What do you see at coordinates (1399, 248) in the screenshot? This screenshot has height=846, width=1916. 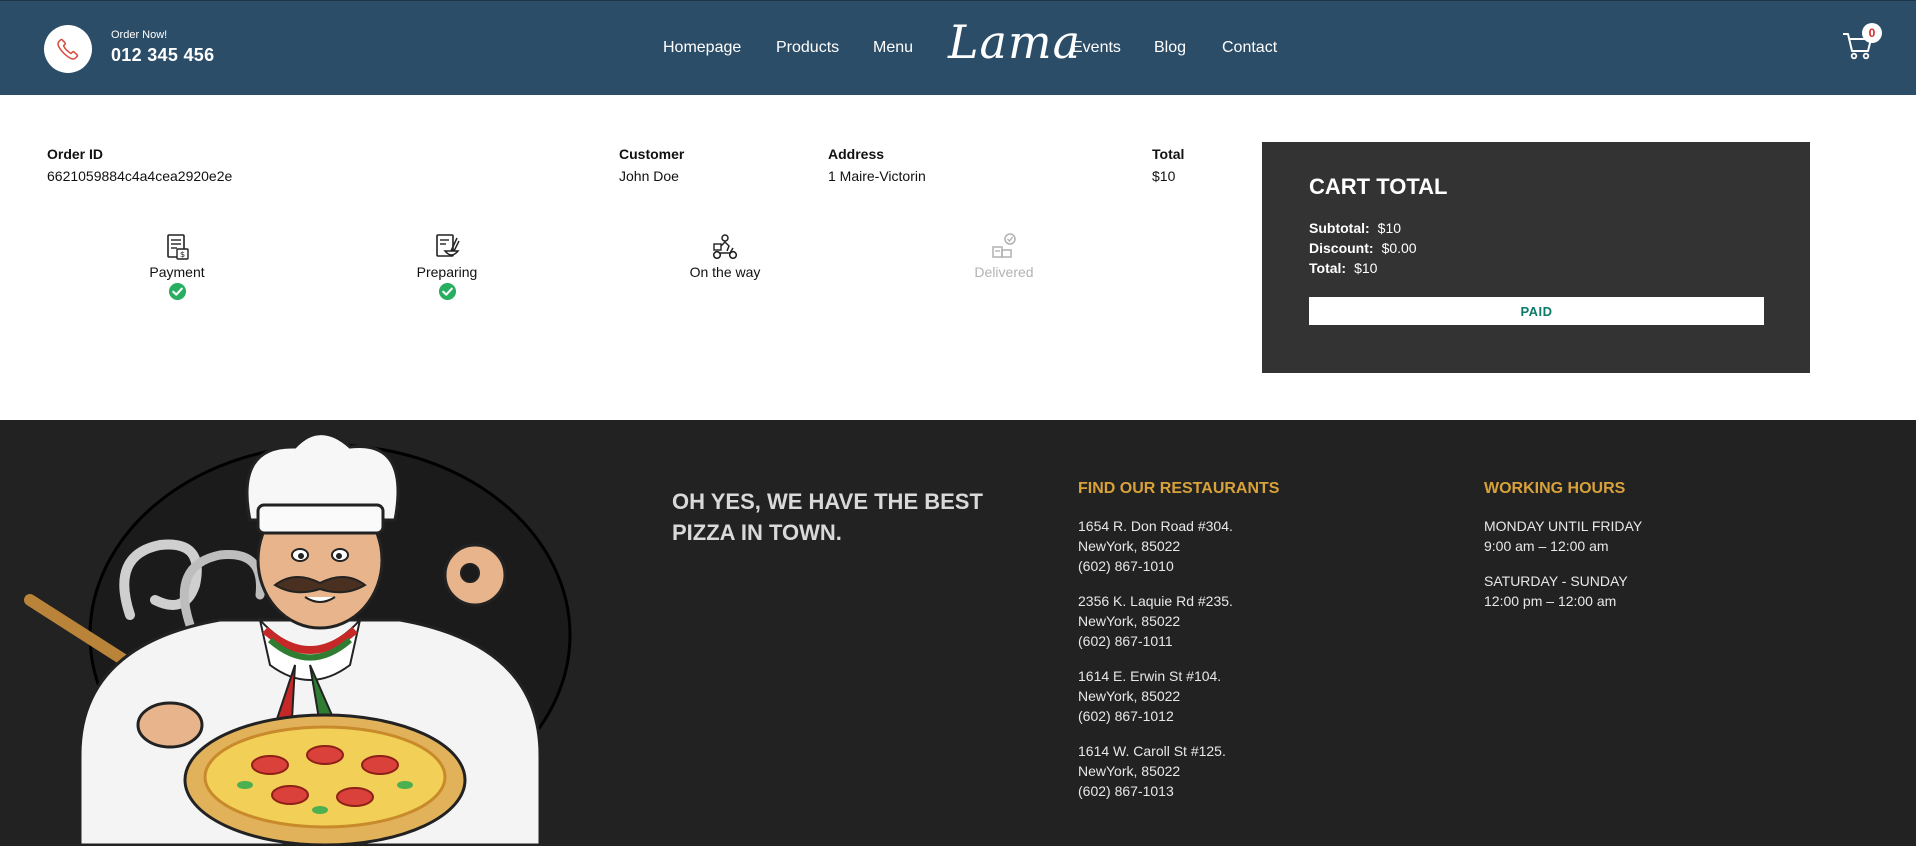 I see `discount-value: $0.00` at bounding box center [1399, 248].